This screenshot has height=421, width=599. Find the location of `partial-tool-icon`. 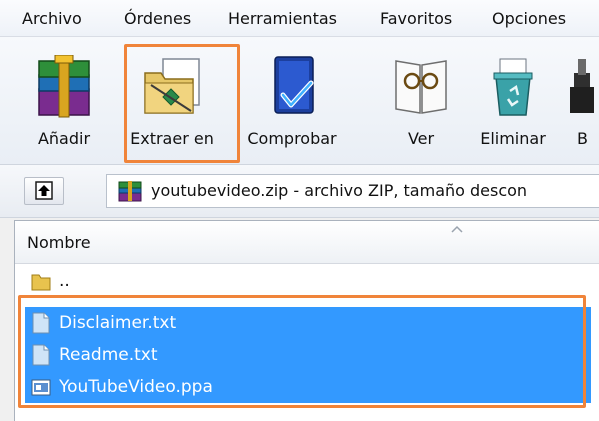

partial-tool-icon is located at coordinates (582, 86).